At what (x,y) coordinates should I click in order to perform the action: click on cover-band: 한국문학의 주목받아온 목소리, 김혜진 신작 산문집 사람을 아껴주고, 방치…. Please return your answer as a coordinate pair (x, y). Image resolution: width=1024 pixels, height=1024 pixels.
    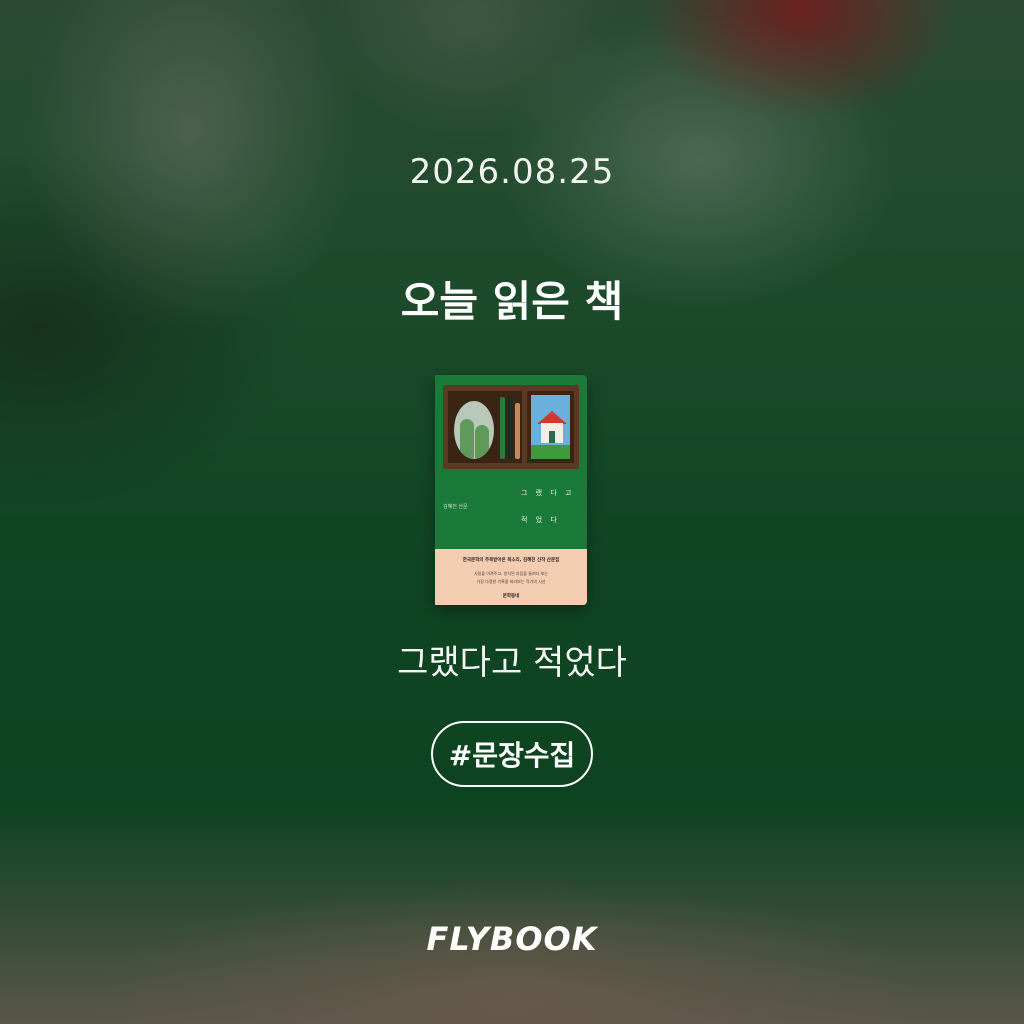
    Looking at the image, I should click on (511, 577).